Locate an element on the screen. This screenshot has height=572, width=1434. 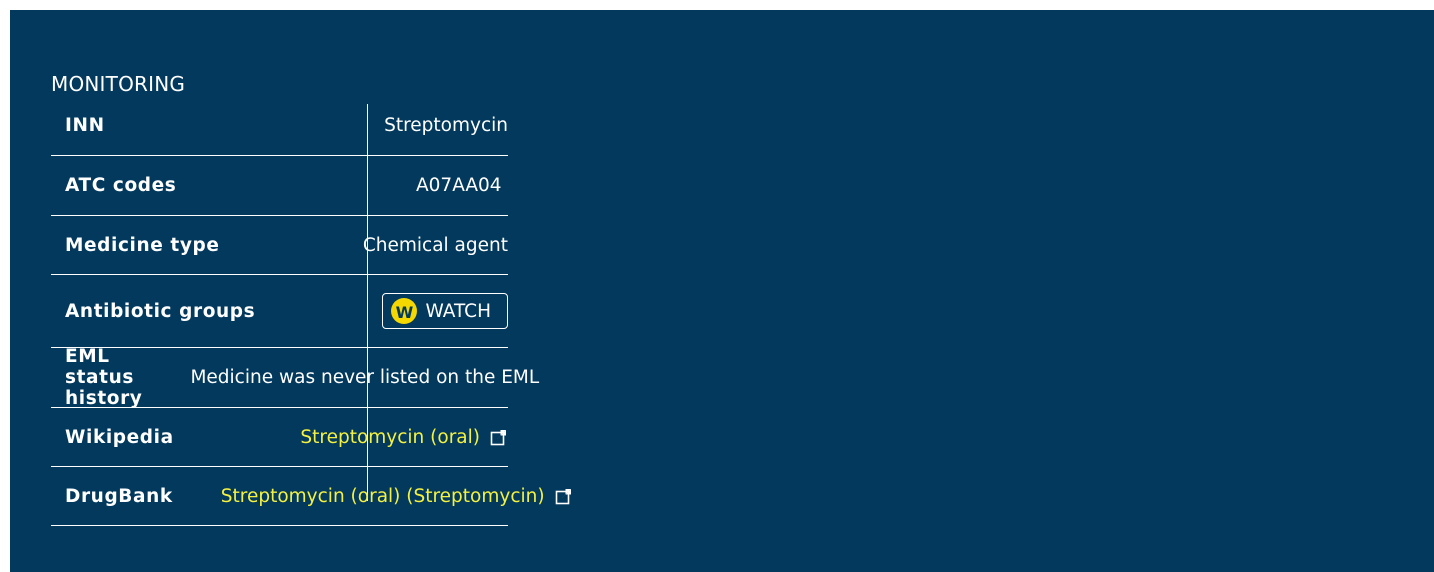
watch-badge-label: WATCH is located at coordinates (458, 311).